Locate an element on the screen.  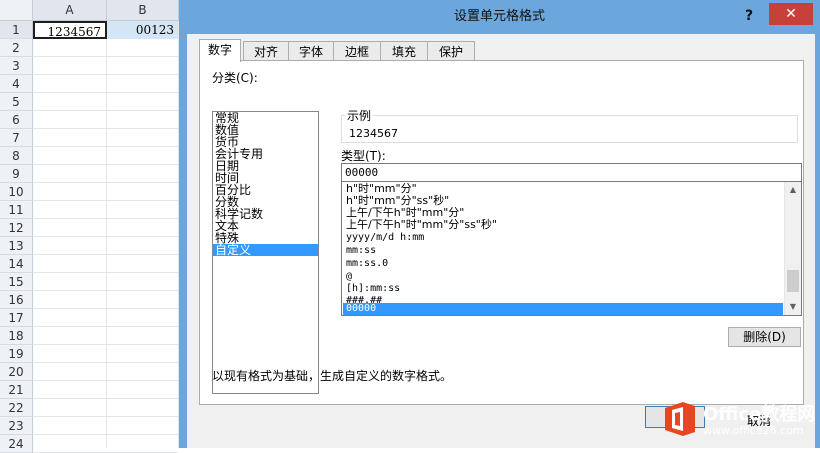
format-item: mm:ss.0 is located at coordinates (563, 264).